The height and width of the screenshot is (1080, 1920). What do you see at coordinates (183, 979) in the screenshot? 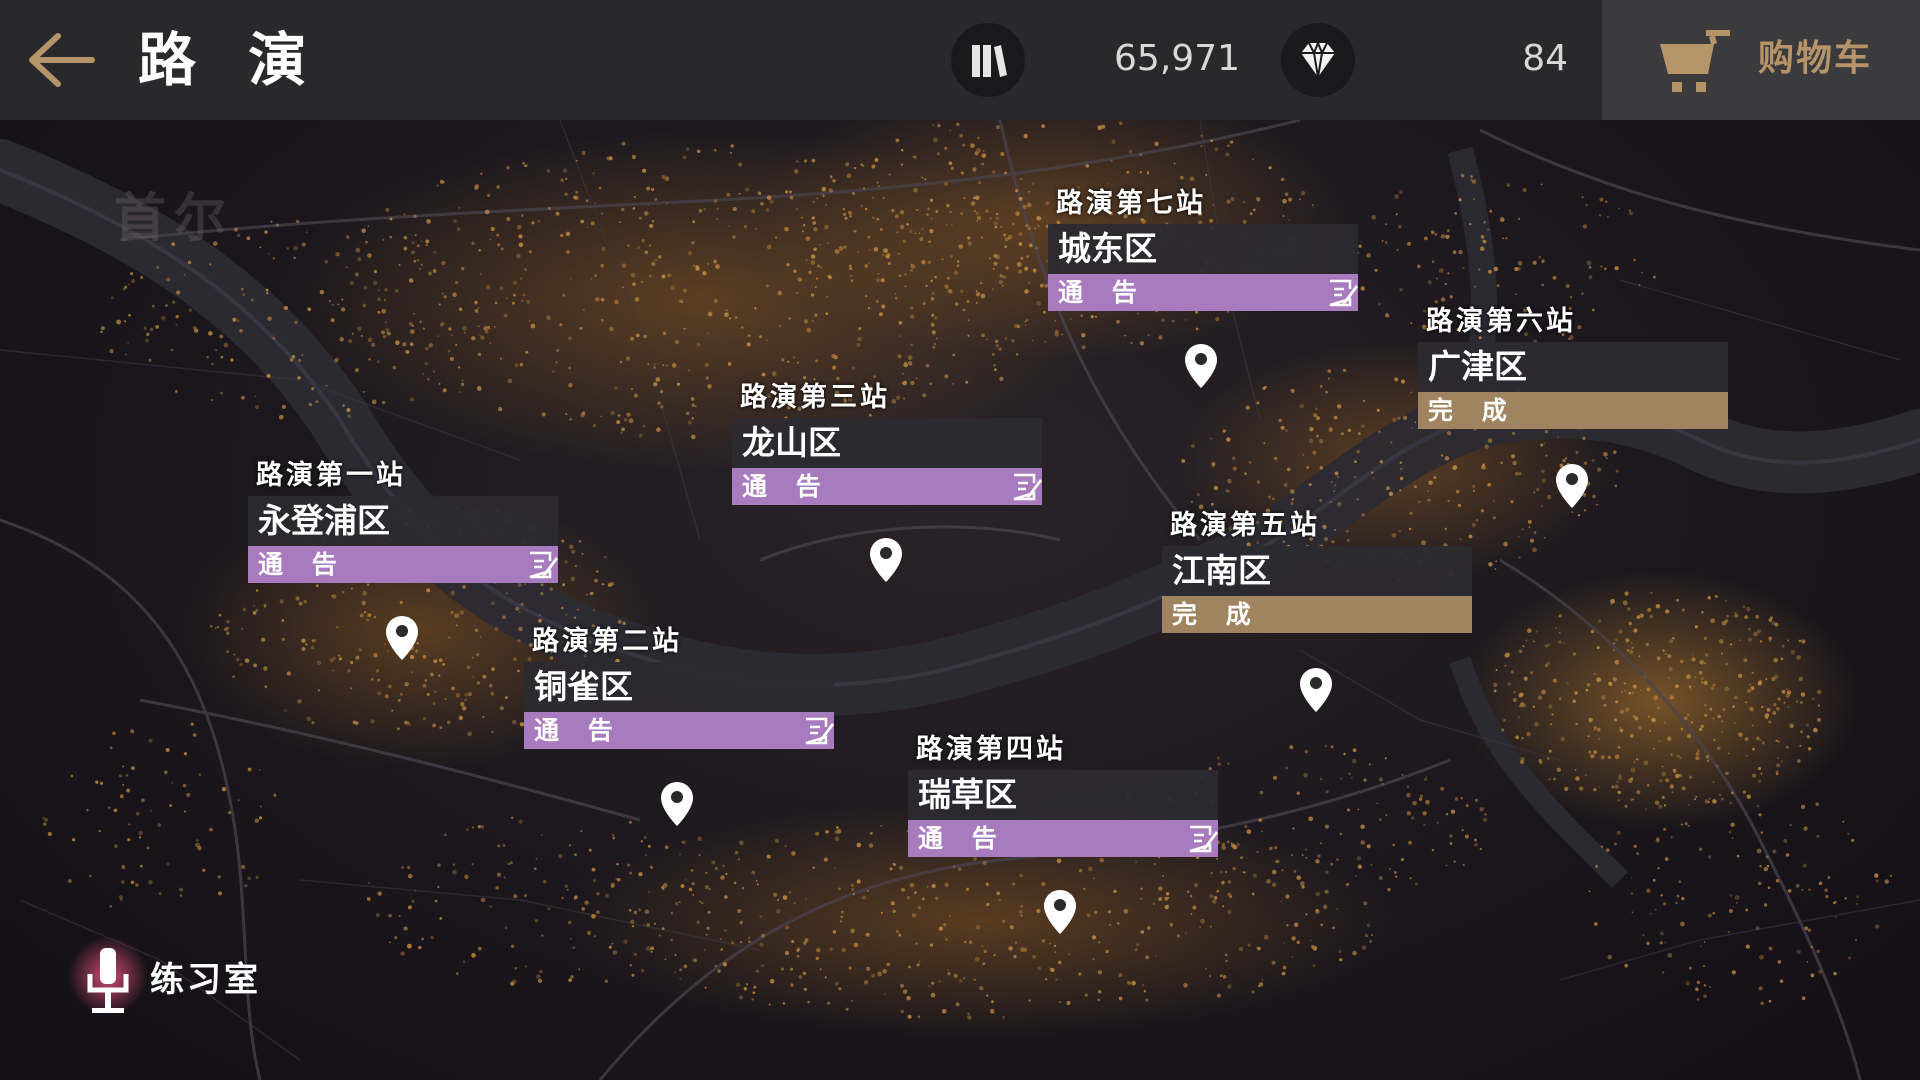
I see `practice-room-button: 练习室` at bounding box center [183, 979].